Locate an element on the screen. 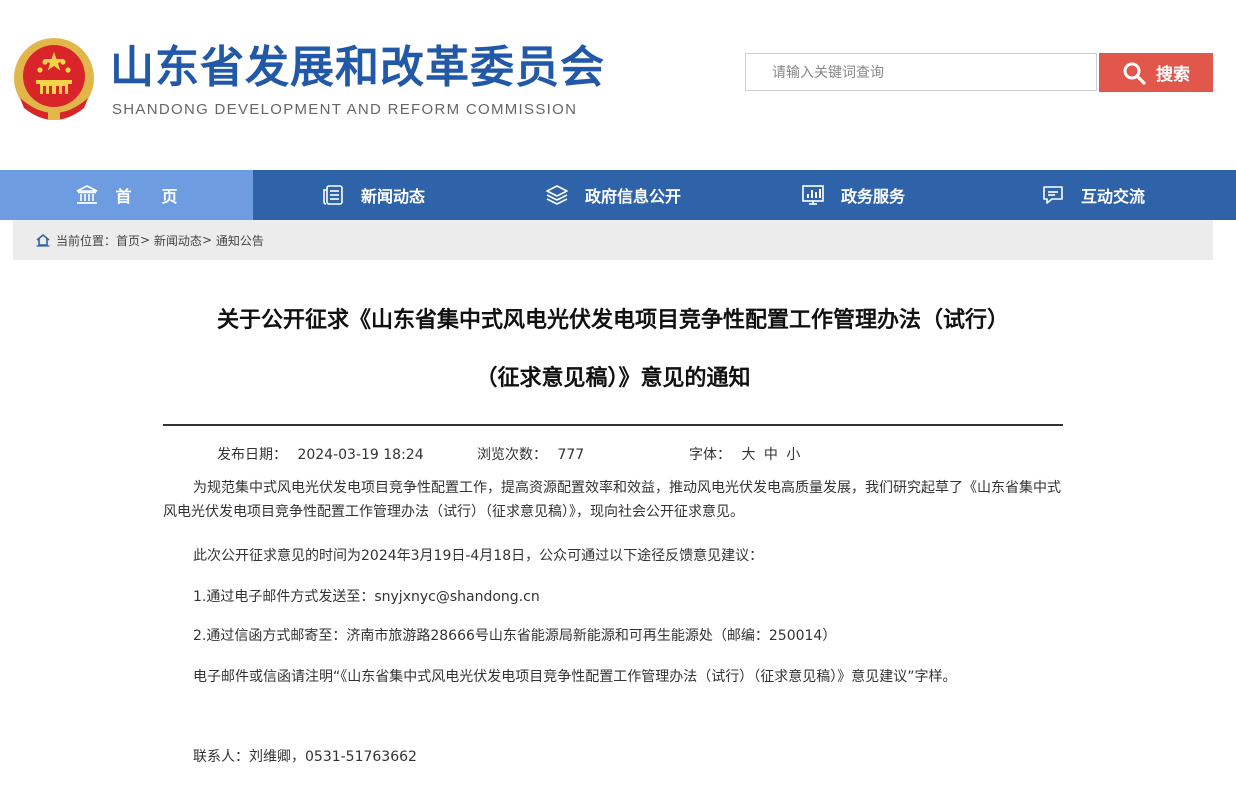 The height and width of the screenshot is (785, 1236). nav-item-home: 首页 is located at coordinates (126, 195).